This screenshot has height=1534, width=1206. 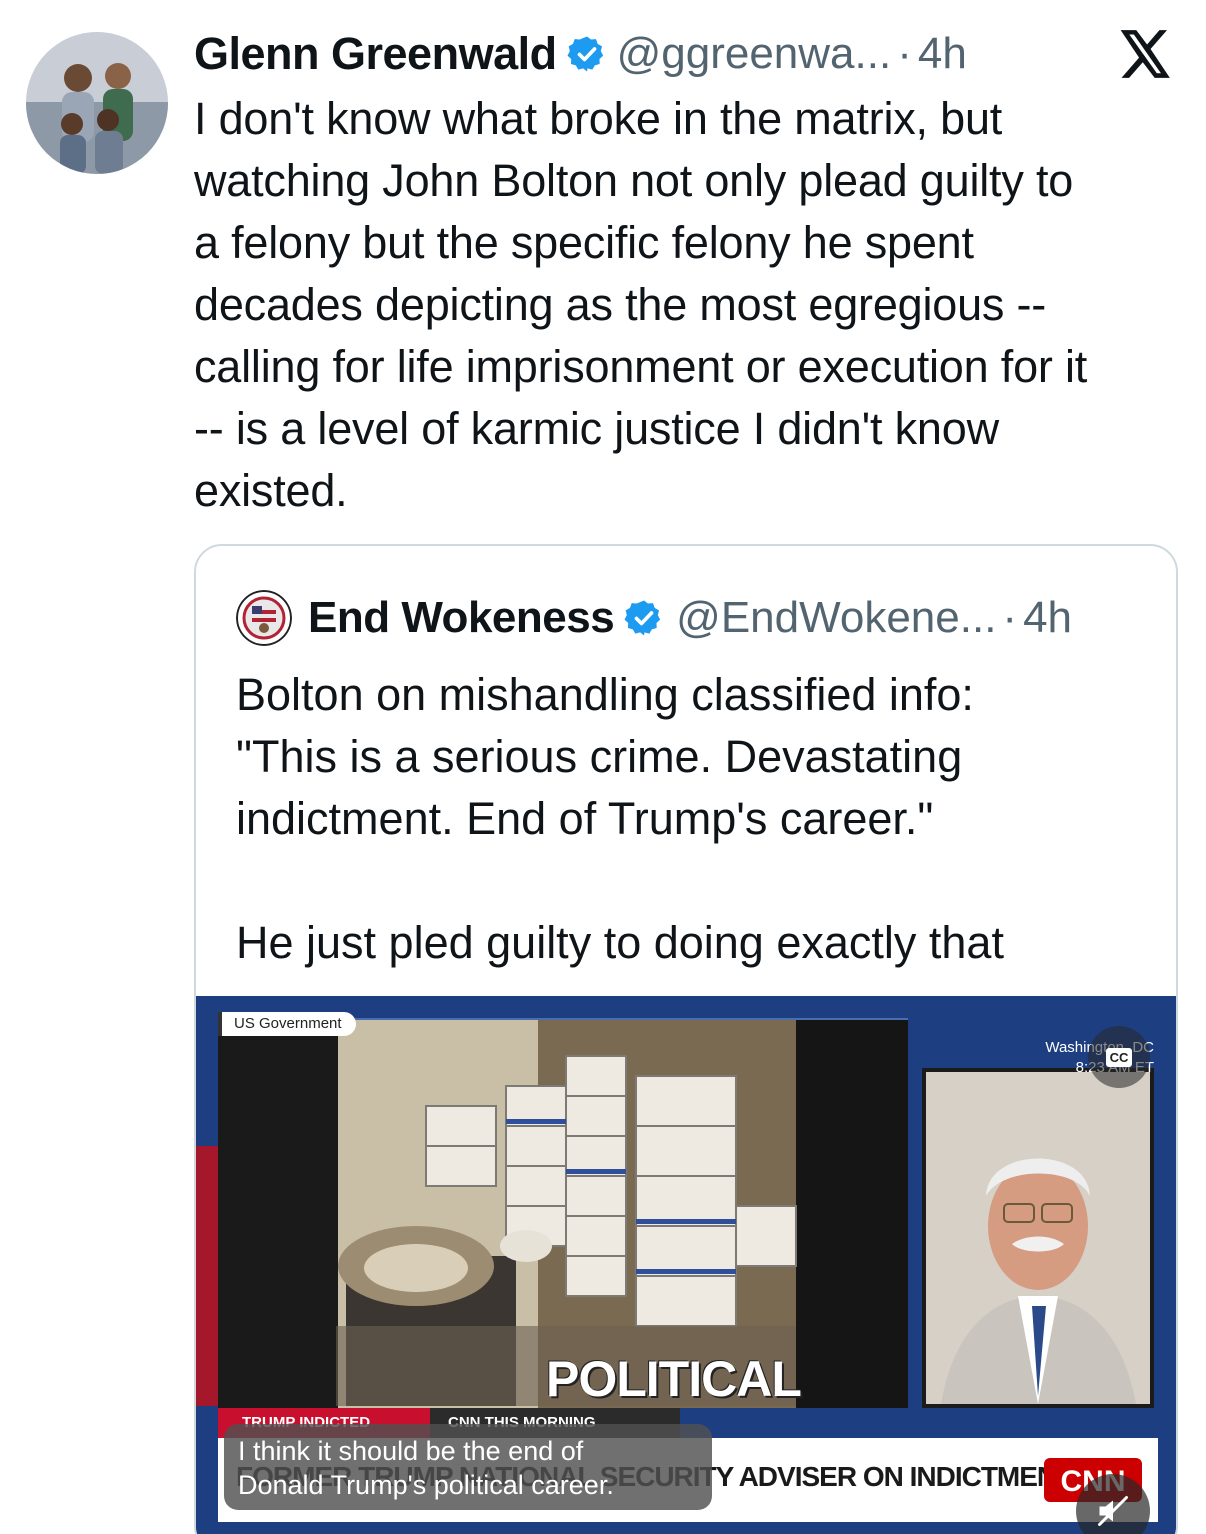 What do you see at coordinates (426, 1485) in the screenshot?
I see `caption-line: Donald Trump's political career.` at bounding box center [426, 1485].